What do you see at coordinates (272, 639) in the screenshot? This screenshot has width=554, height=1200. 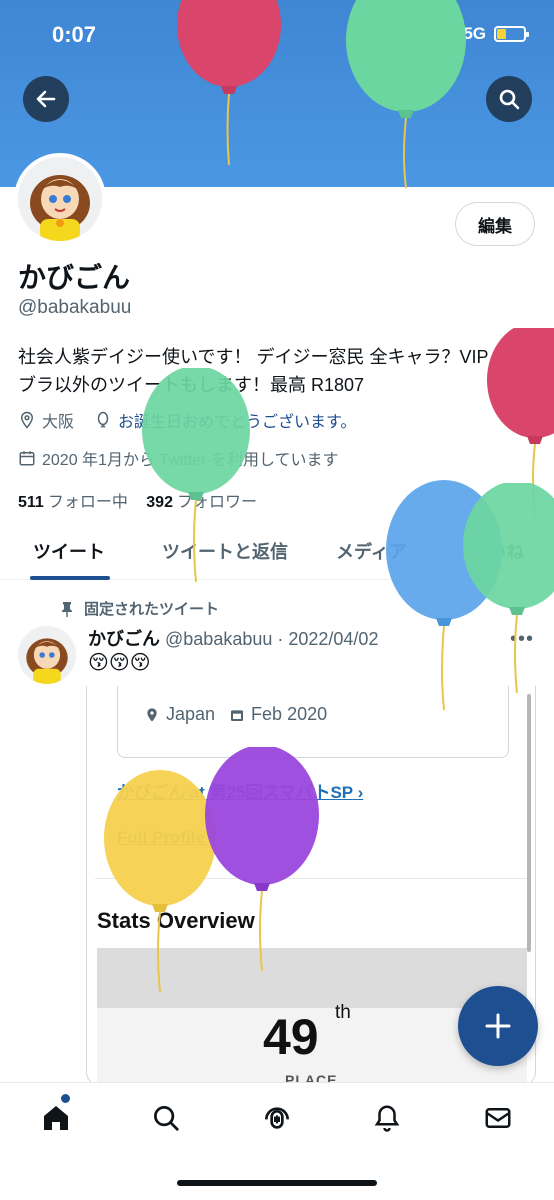 I see `tweet-handle-date: @babakabuu · 2022/04/02` at bounding box center [272, 639].